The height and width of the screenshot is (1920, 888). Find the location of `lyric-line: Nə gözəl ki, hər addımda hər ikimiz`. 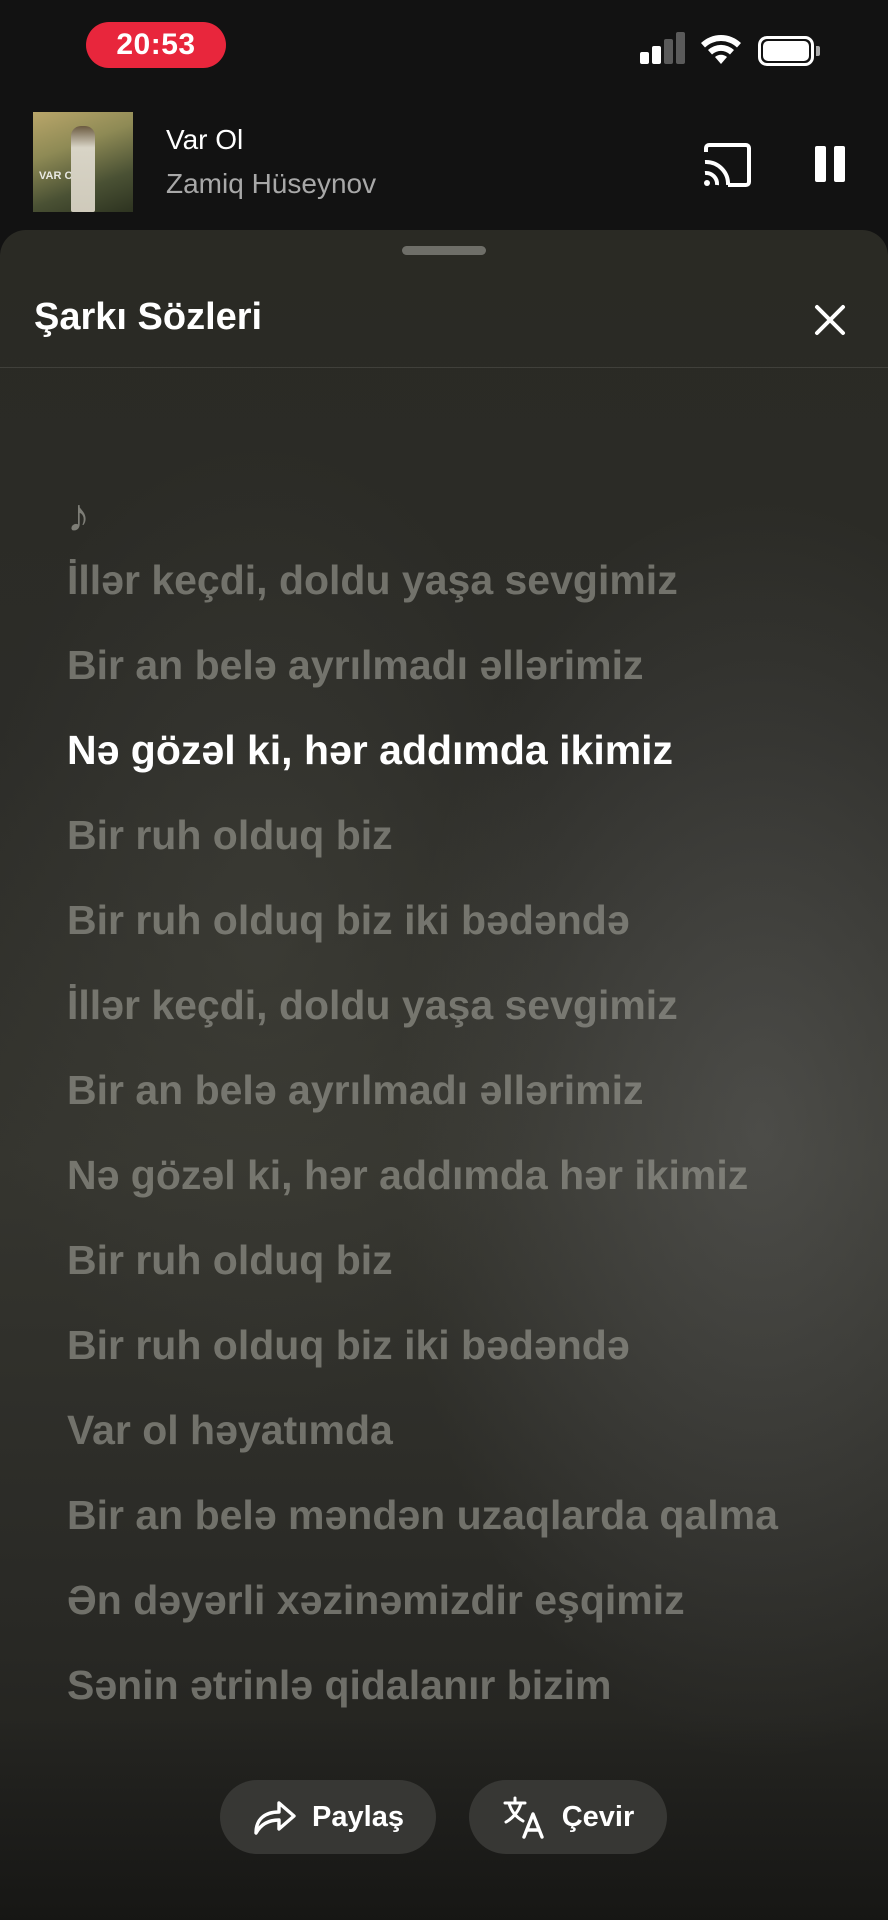

lyric-line: Nə gözəl ki, hər addımda hər ikimiz is located at coordinates (437, 1175).